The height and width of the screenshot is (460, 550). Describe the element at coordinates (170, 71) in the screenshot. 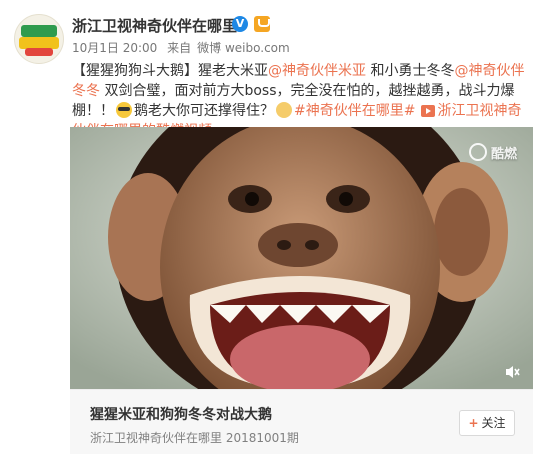

I see `post-text-part: 【猩猩狗狗斗大鹅】猩老大米亚` at that location.